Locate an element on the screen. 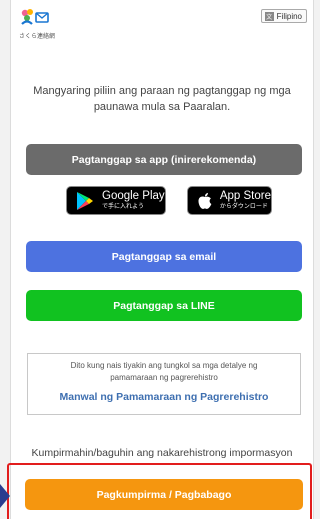  google-play-badge: Google Play で手に入れよう is located at coordinates (116, 200).